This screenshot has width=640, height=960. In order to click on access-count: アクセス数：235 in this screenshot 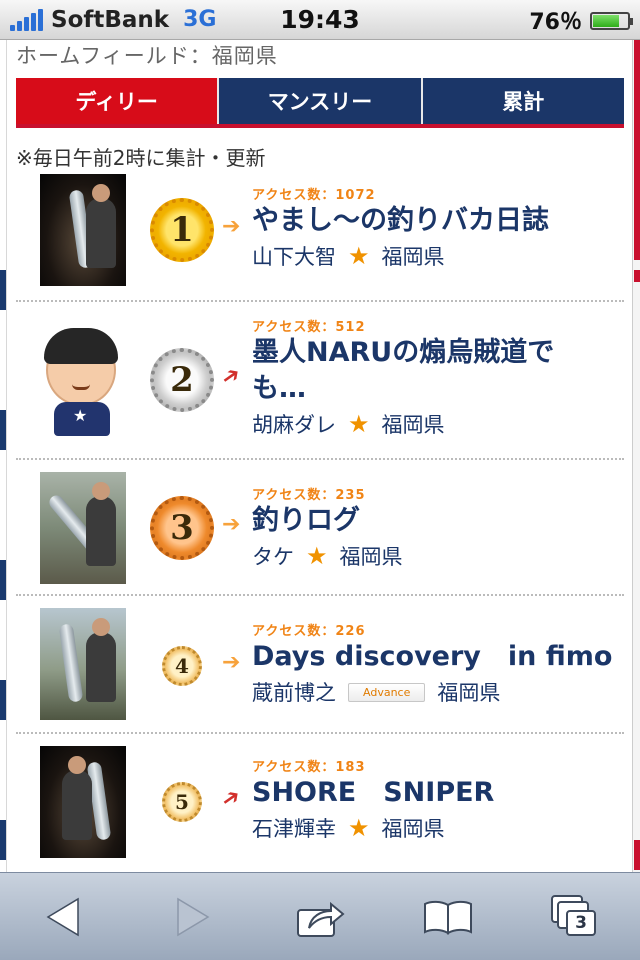, I will do `click(309, 495)`.